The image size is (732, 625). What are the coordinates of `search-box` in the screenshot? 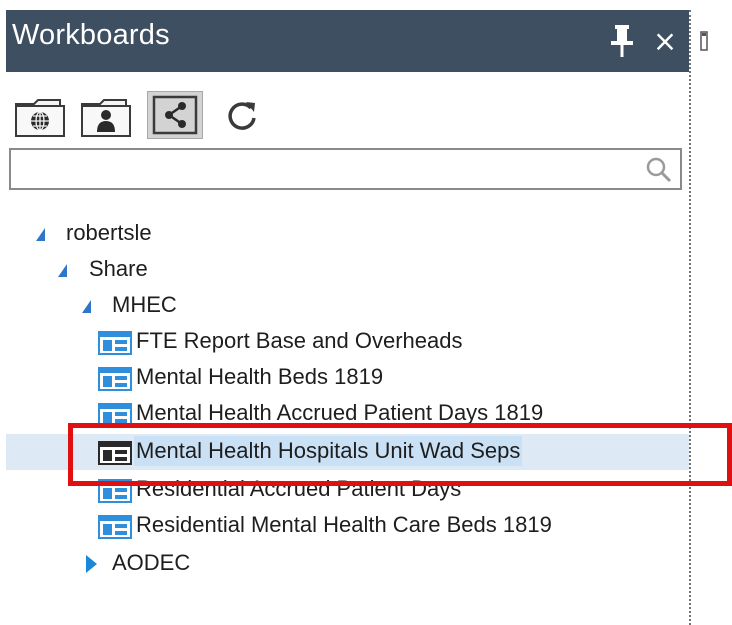 It's located at (345, 169).